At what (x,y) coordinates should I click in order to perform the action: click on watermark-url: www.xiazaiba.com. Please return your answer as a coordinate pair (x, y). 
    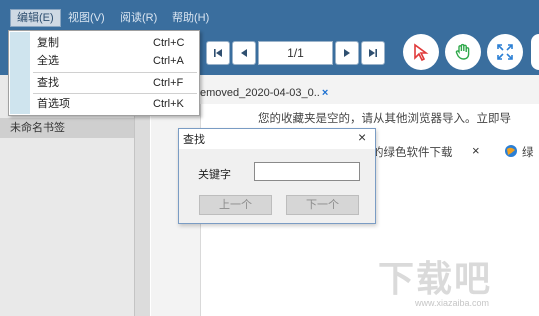
    Looking at the image, I should click on (452, 303).